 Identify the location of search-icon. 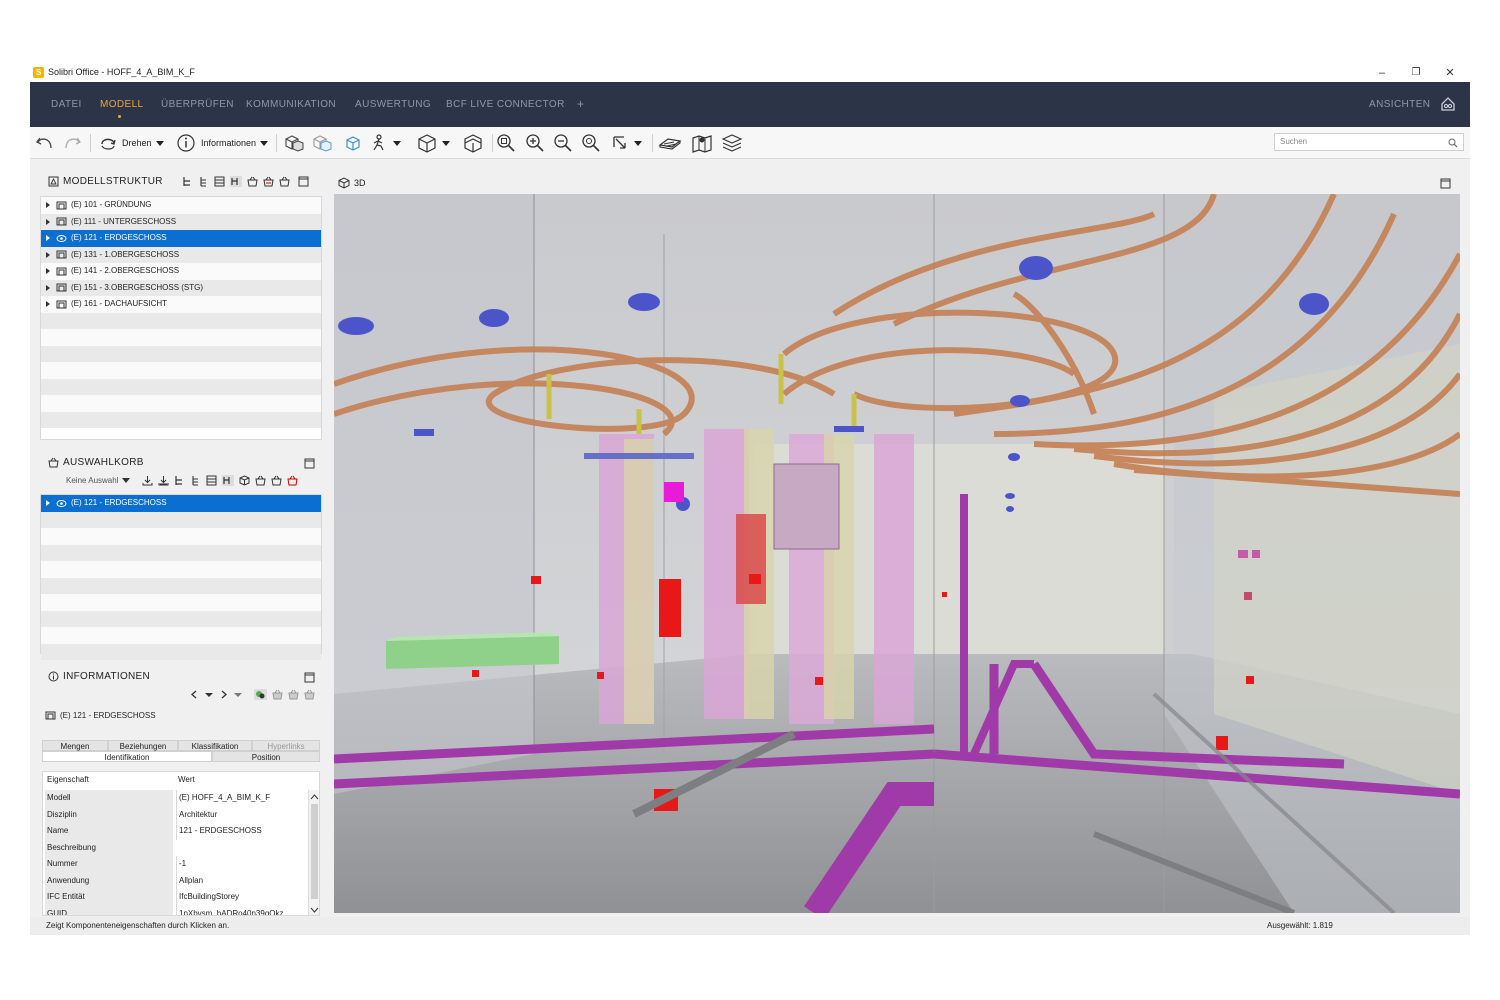
(1453, 143).